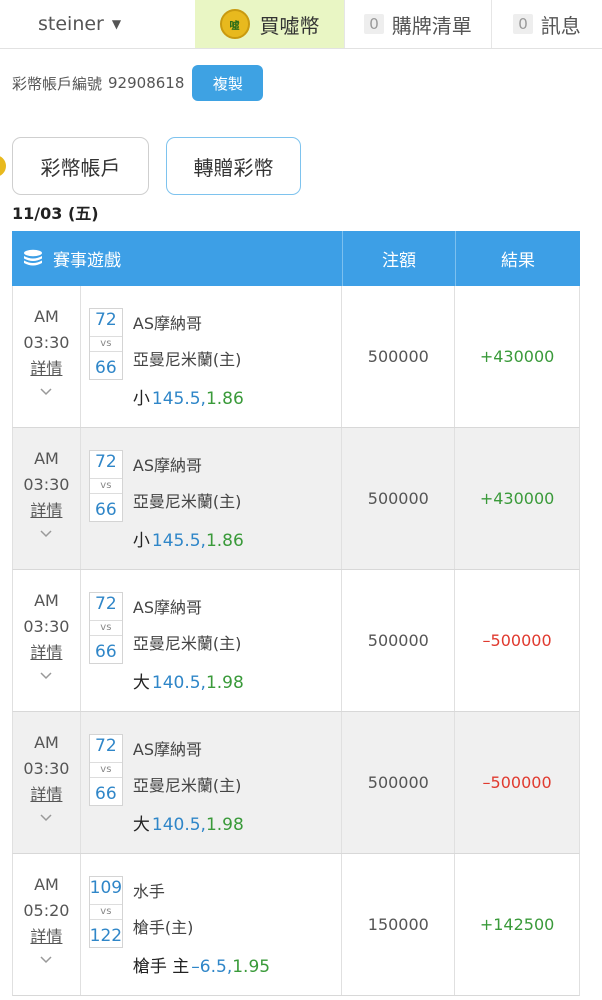 Image resolution: width=602 pixels, height=1000 pixels. I want to click on bet-odds: 1.95, so click(251, 967).